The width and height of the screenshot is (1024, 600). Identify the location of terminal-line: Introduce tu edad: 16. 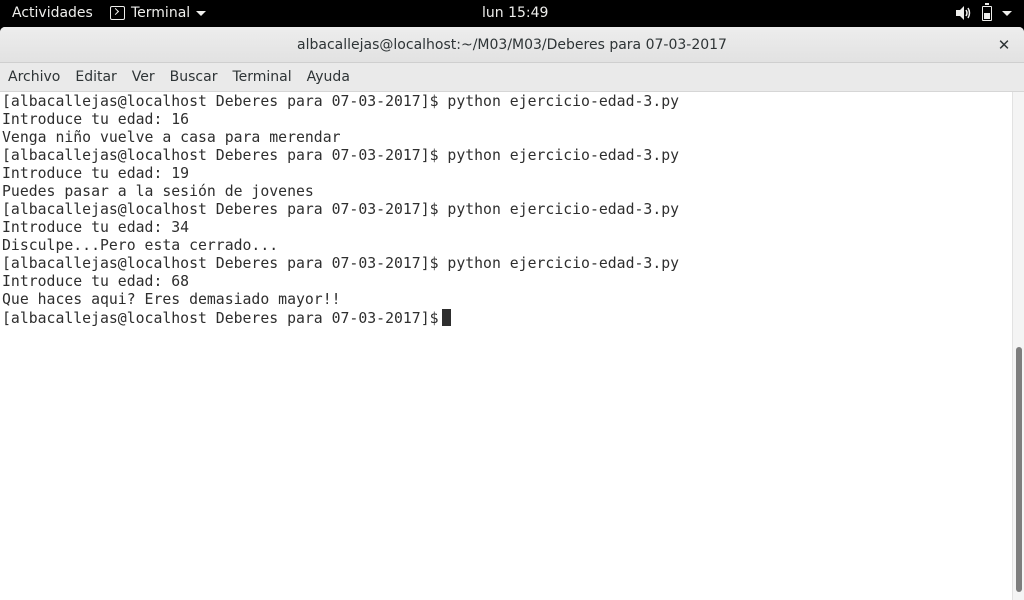
(96, 119).